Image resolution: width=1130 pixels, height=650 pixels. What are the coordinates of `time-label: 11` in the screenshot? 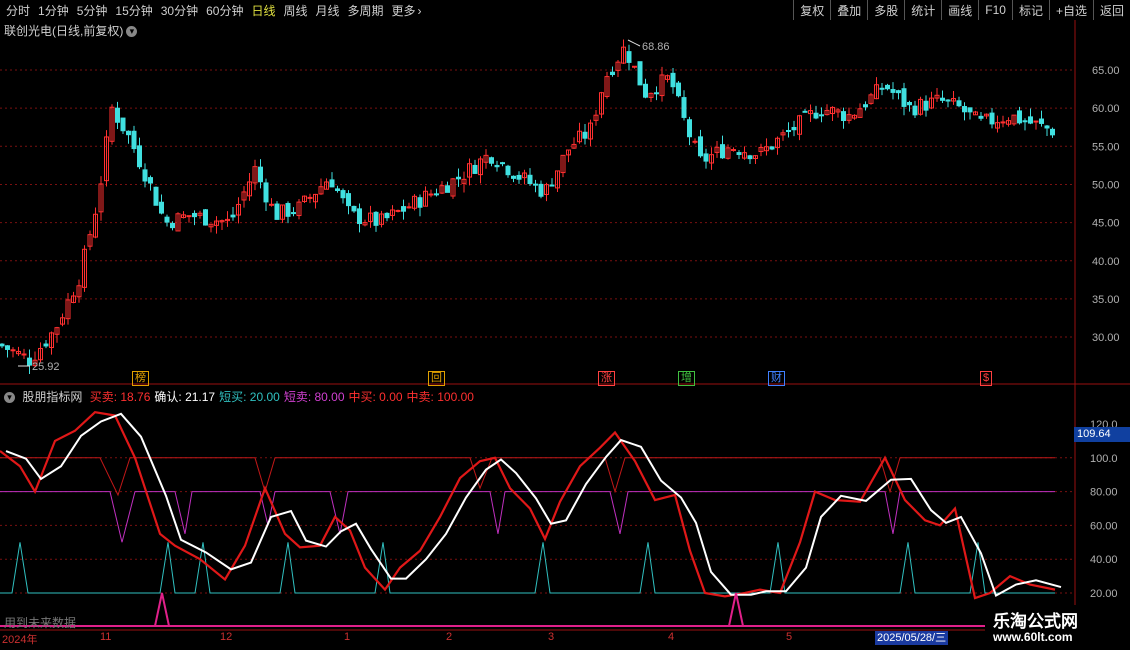 It's located at (106, 637).